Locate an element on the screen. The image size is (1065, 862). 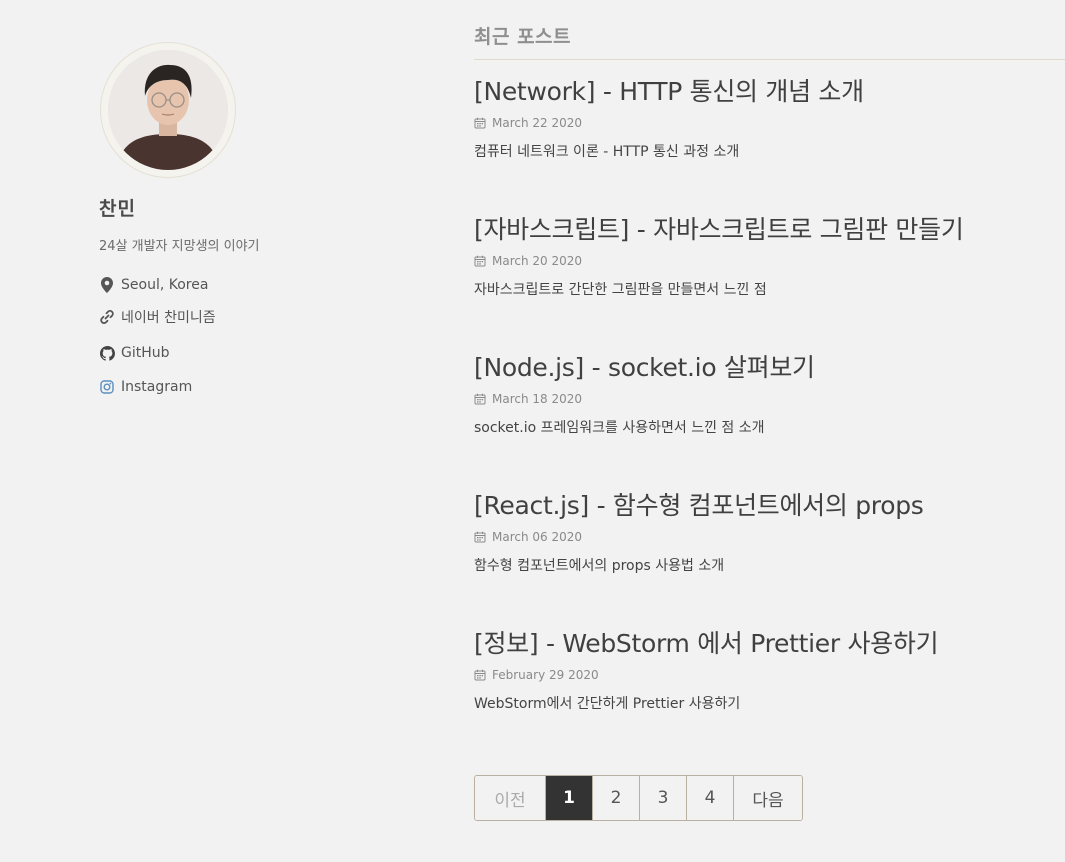
github-label: GitHub is located at coordinates (145, 353).